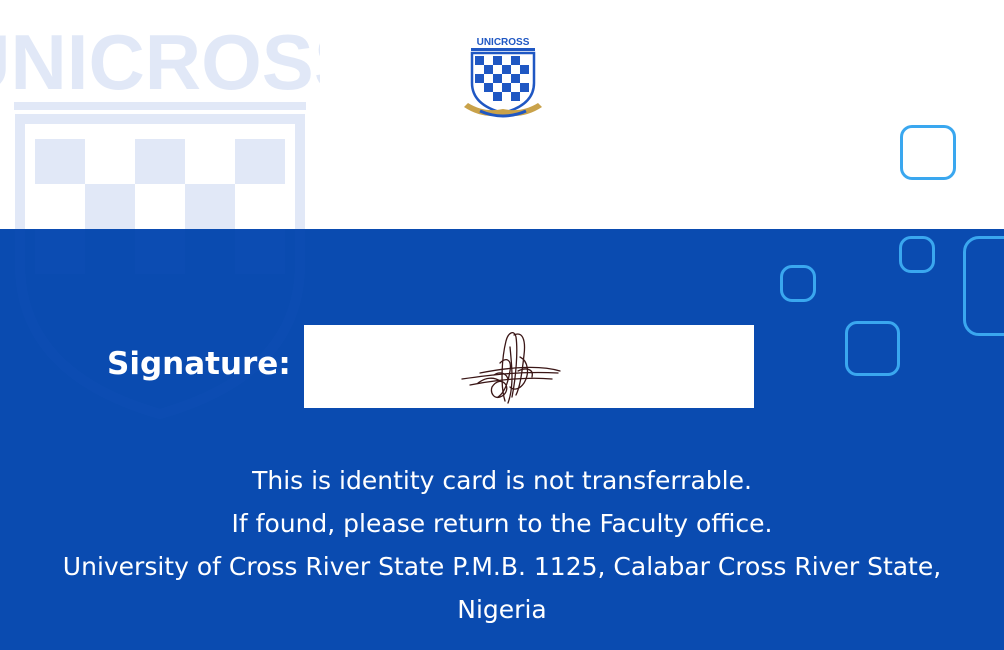 The image size is (1004, 650). What do you see at coordinates (503, 76) in the screenshot?
I see `unicross-crest-logo: UNICROSS` at bounding box center [503, 76].